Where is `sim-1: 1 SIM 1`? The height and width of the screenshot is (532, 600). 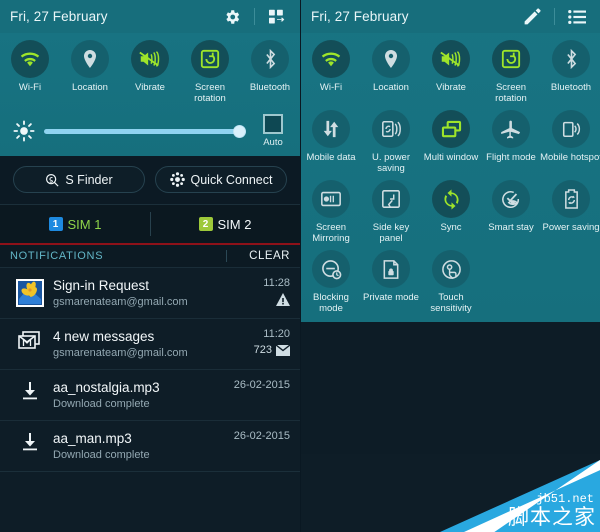 sim-1: 1 SIM 1 is located at coordinates (75, 224).